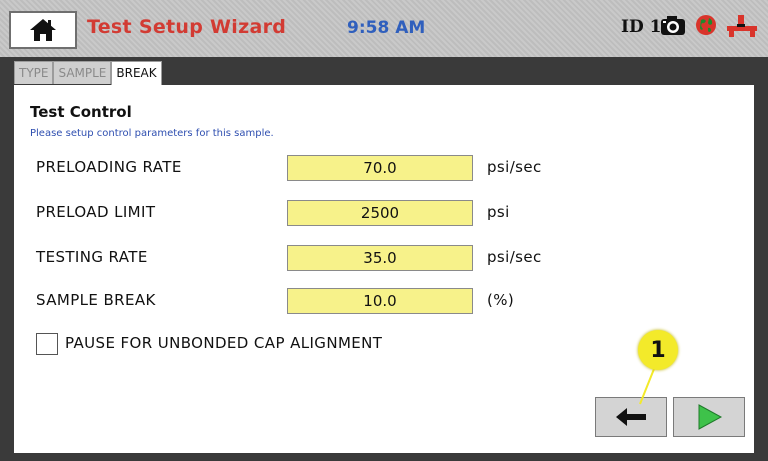 This screenshot has width=768, height=461. What do you see at coordinates (82, 72) in the screenshot?
I see `tab-sample: SAMPLE` at bounding box center [82, 72].